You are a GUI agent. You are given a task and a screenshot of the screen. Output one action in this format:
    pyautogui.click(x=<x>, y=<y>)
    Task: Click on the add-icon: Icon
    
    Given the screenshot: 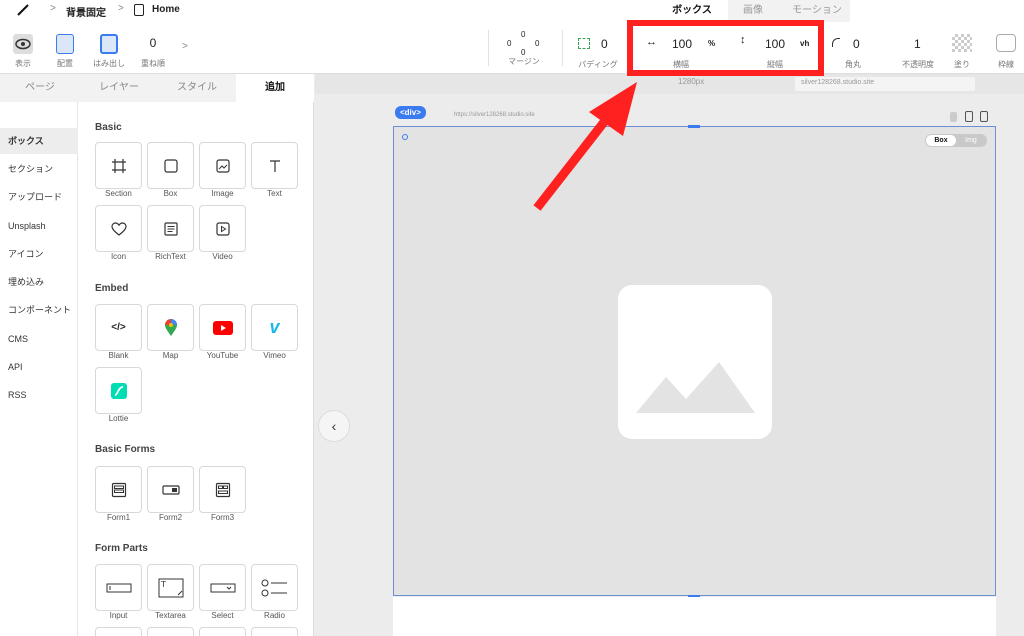 What is the action you would take?
    pyautogui.click(x=118, y=233)
    